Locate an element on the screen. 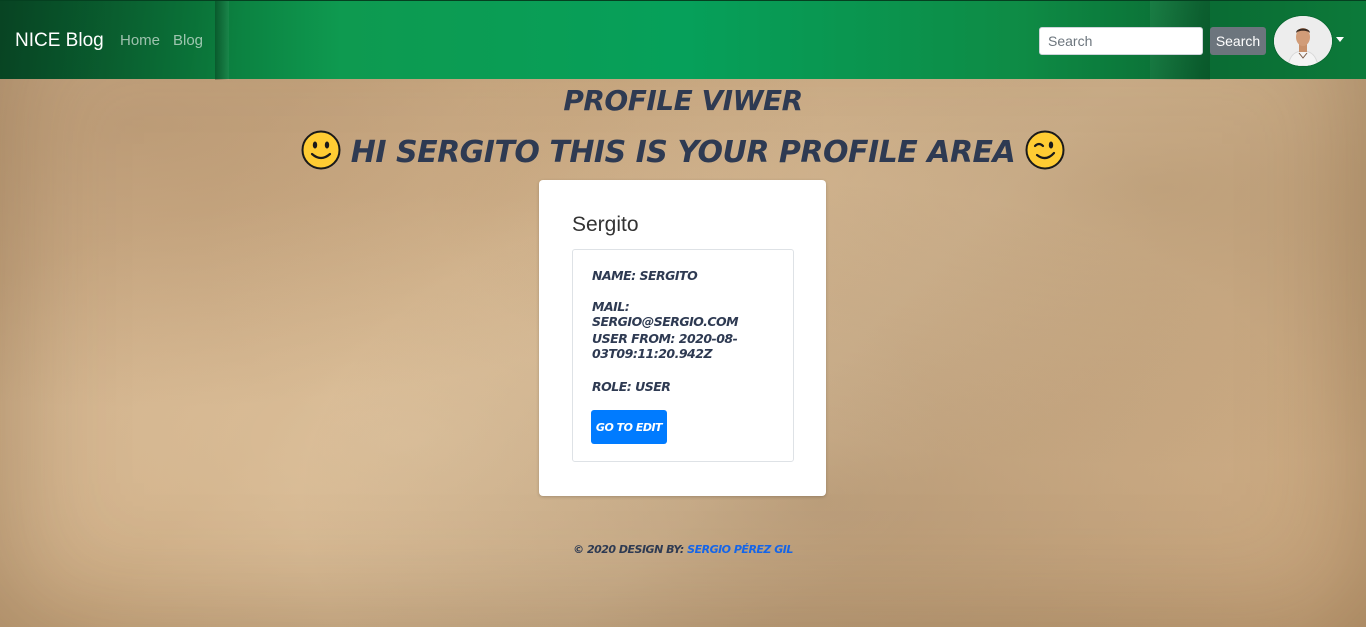 Image resolution: width=1366 pixels, height=627 pixels. profile-role: ROLE: USER is located at coordinates (631, 386).